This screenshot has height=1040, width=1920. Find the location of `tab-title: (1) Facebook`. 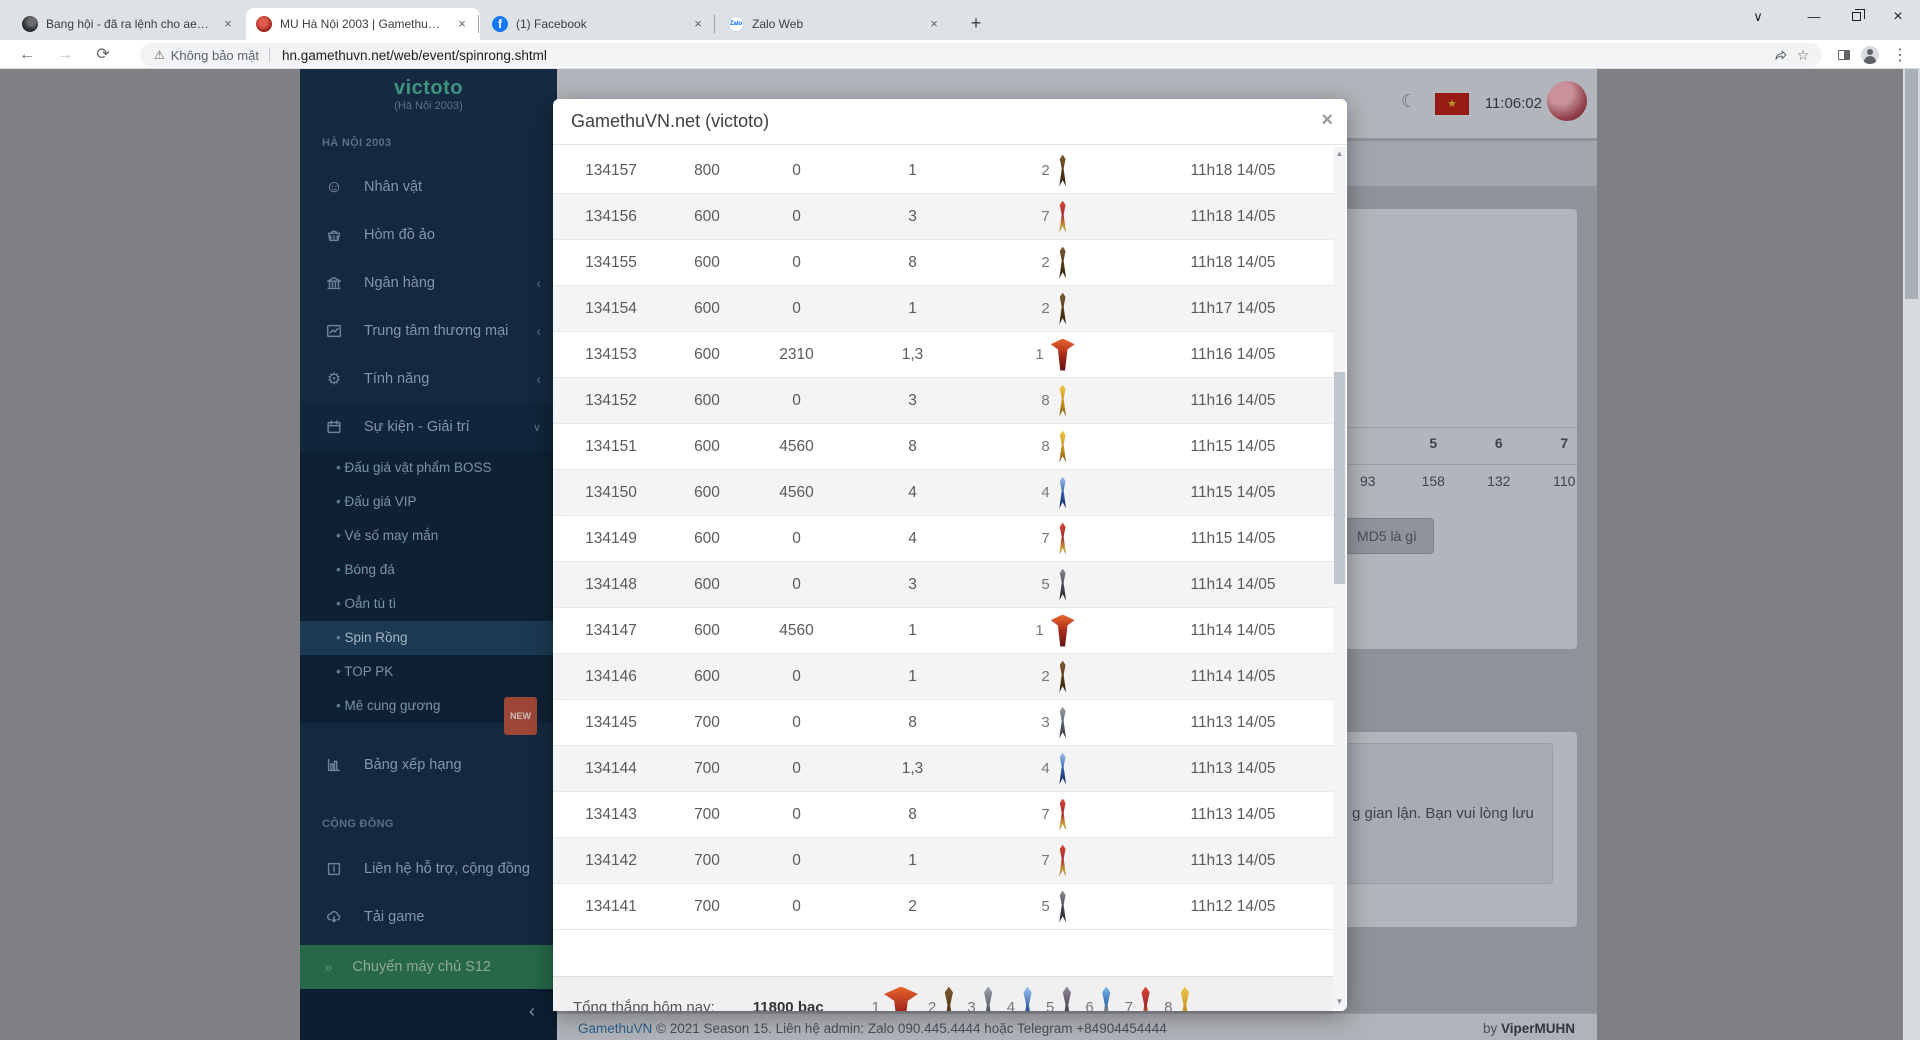

tab-title: (1) Facebook is located at coordinates (551, 24).